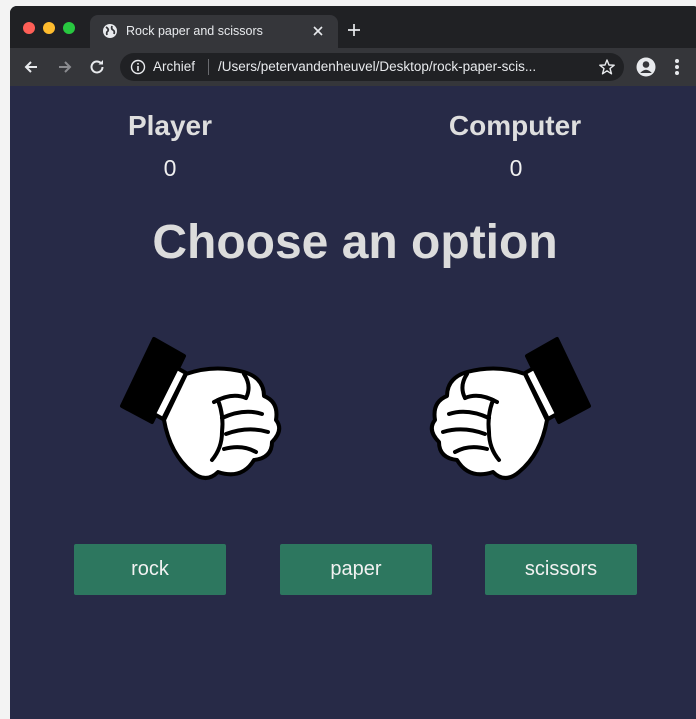 Image resolution: width=696 pixels, height=719 pixels. Describe the element at coordinates (170, 168) in the screenshot. I see `player-score: 0` at that location.